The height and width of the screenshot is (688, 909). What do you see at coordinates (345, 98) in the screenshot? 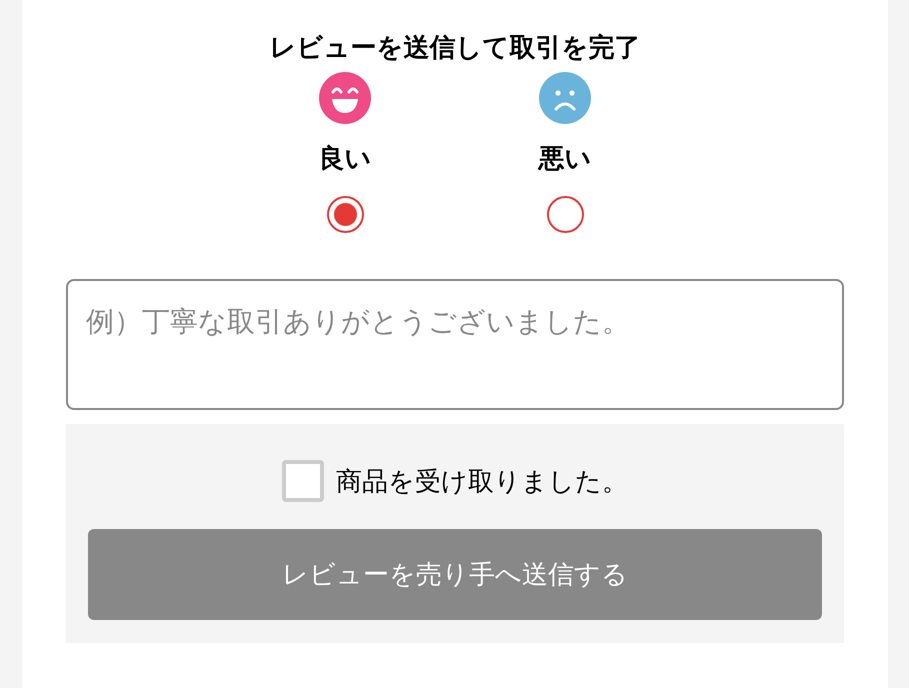
I see `laughing-face-icon` at bounding box center [345, 98].